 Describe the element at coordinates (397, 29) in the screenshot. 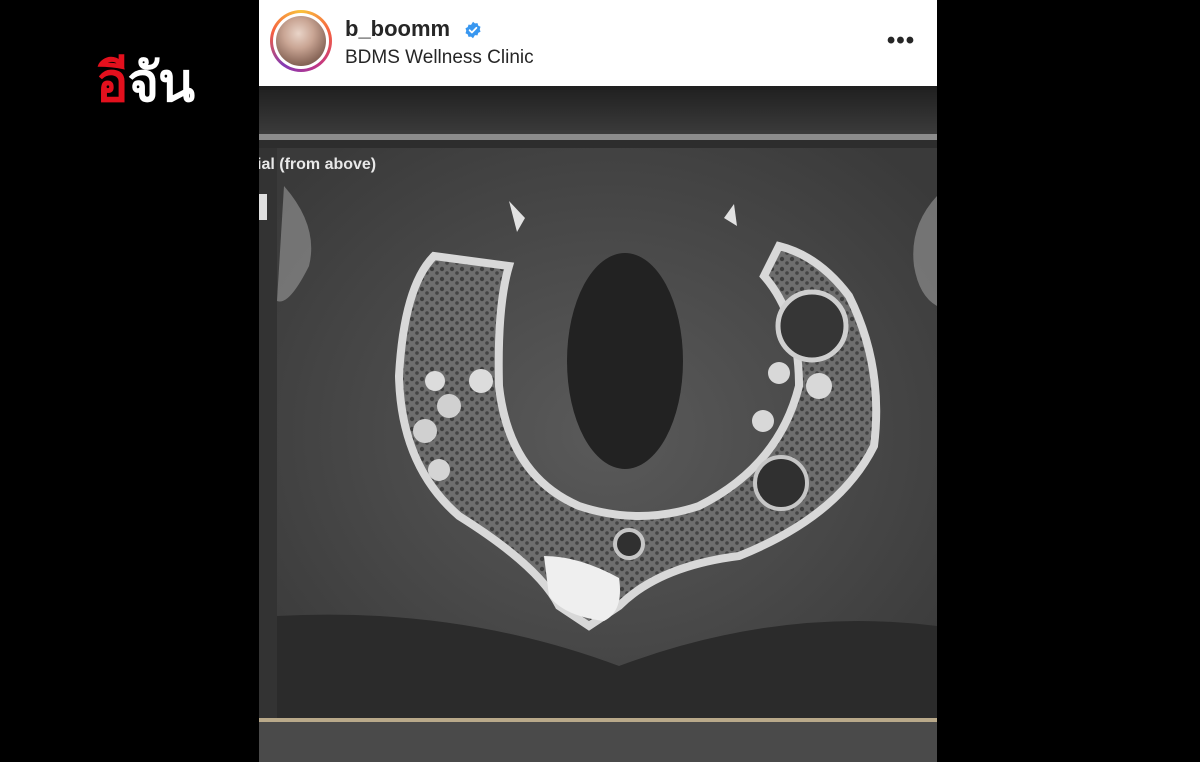

I see `username-link: b_boomm` at that location.